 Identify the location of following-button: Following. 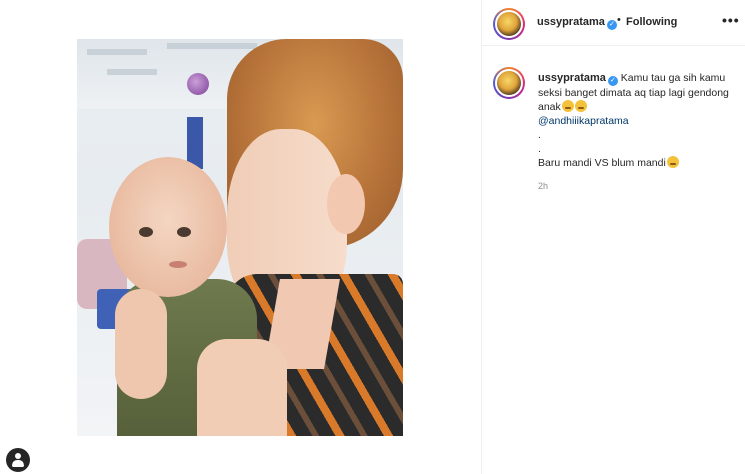
(651, 22).